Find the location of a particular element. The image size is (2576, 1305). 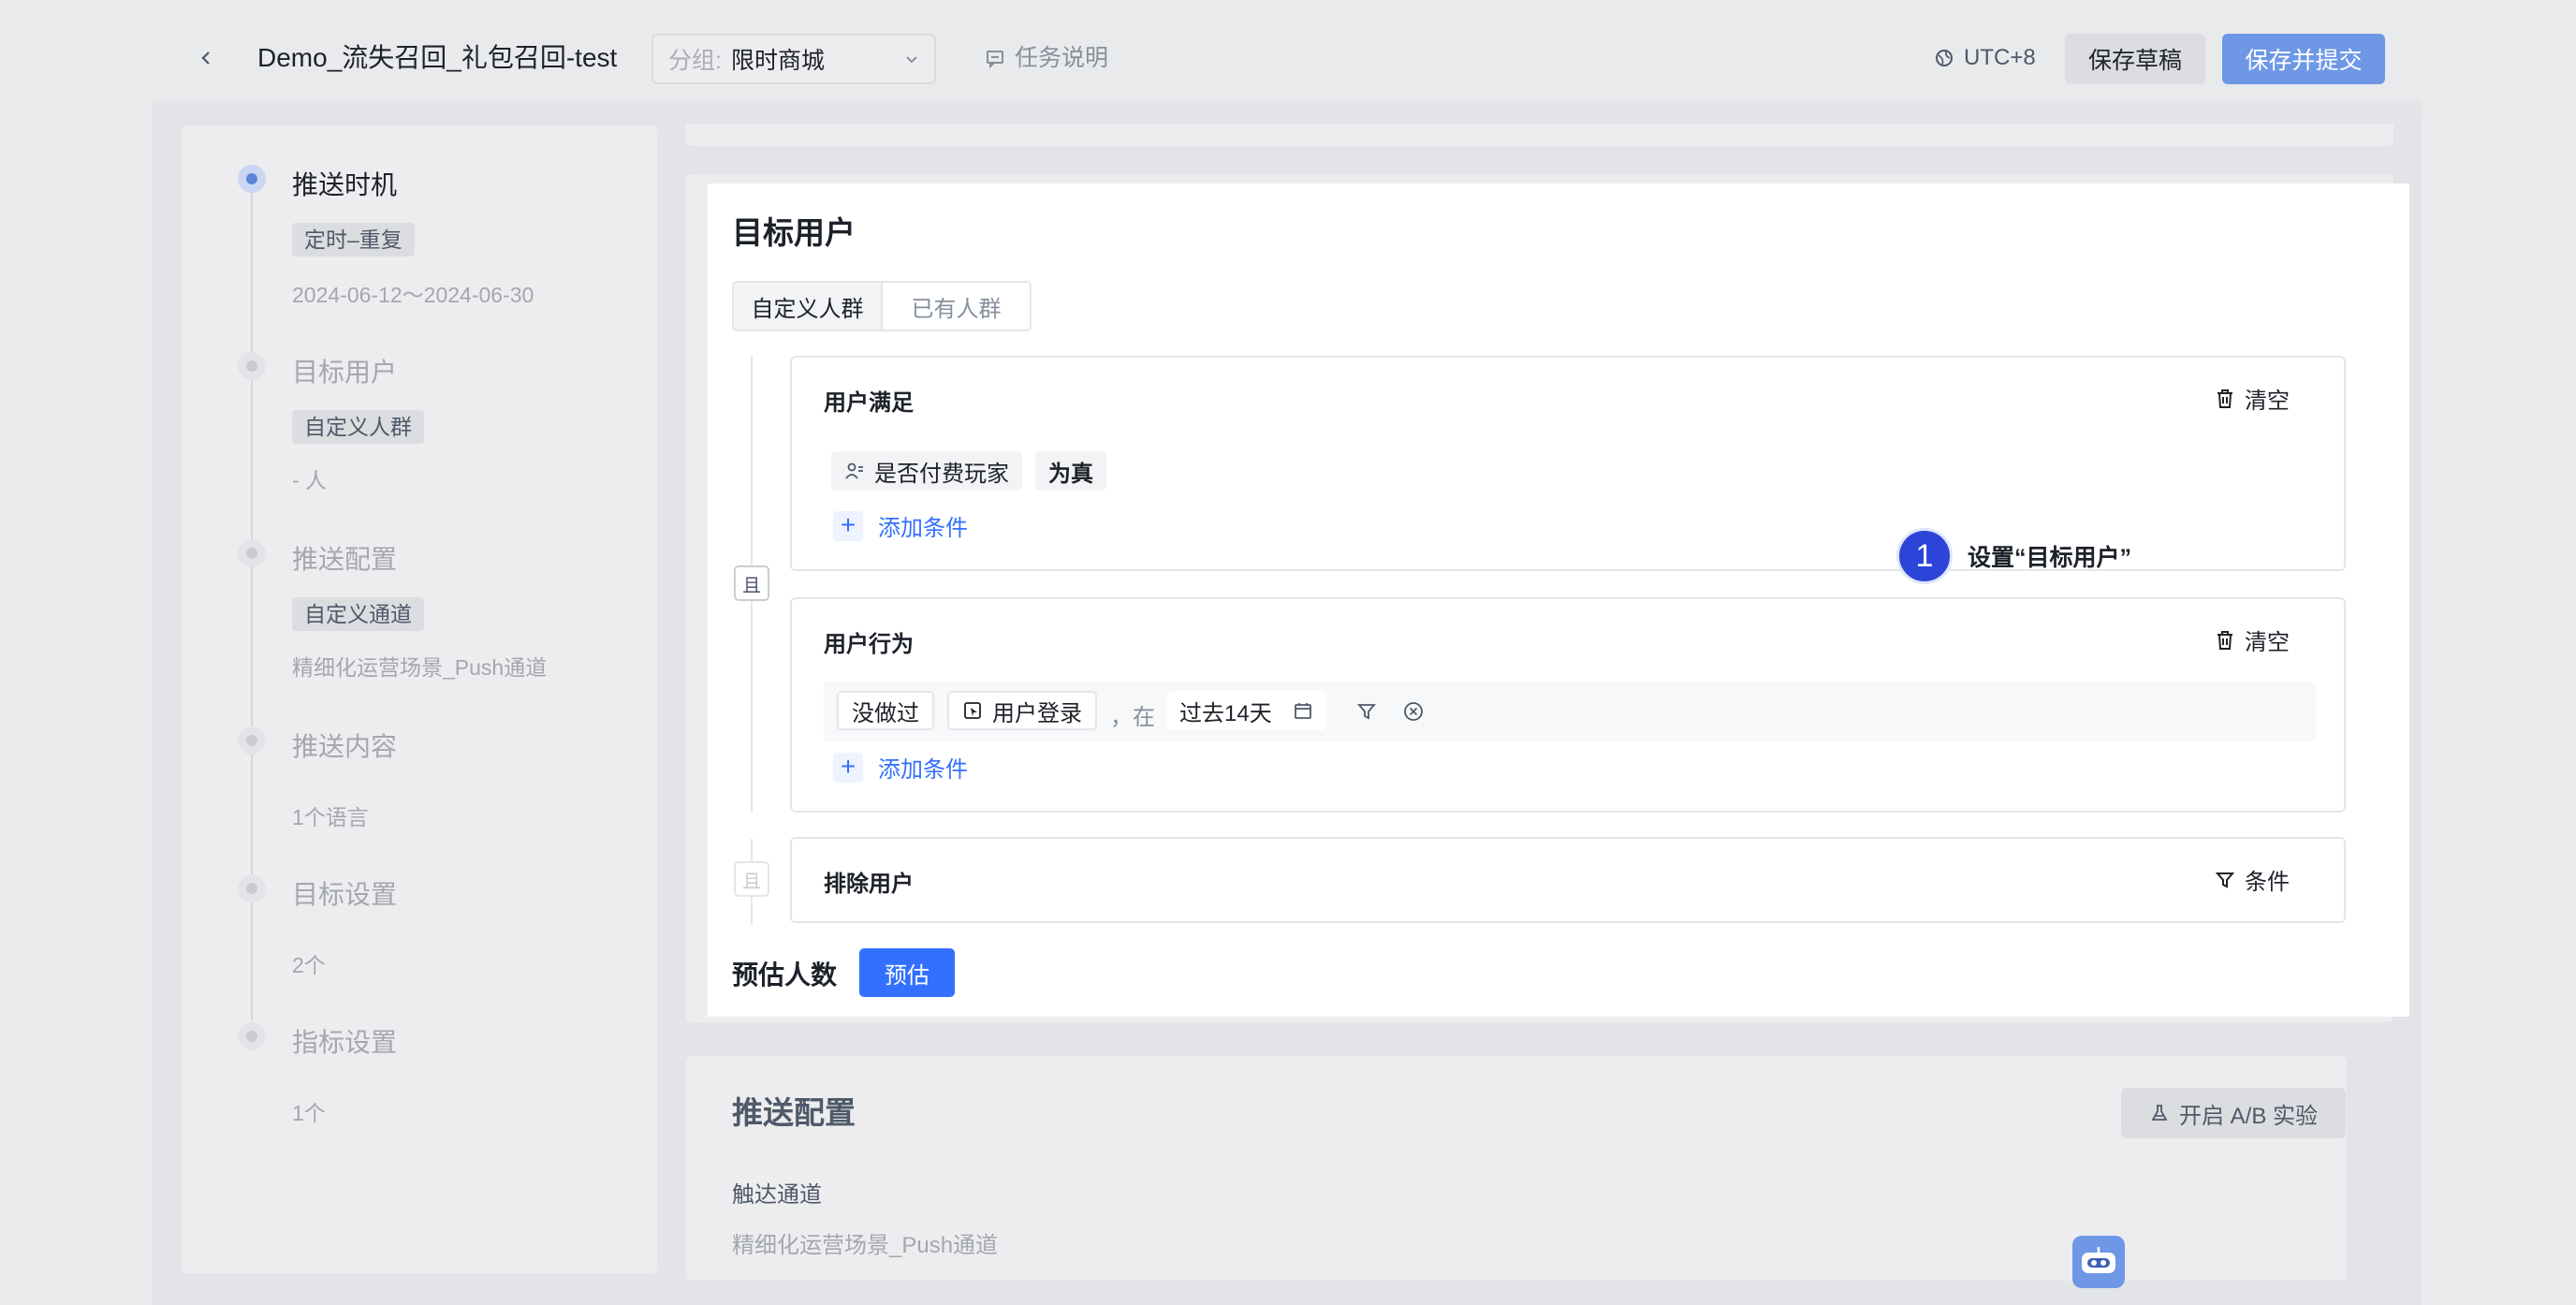

event-select: 用户登录 is located at coordinates (1022, 711).